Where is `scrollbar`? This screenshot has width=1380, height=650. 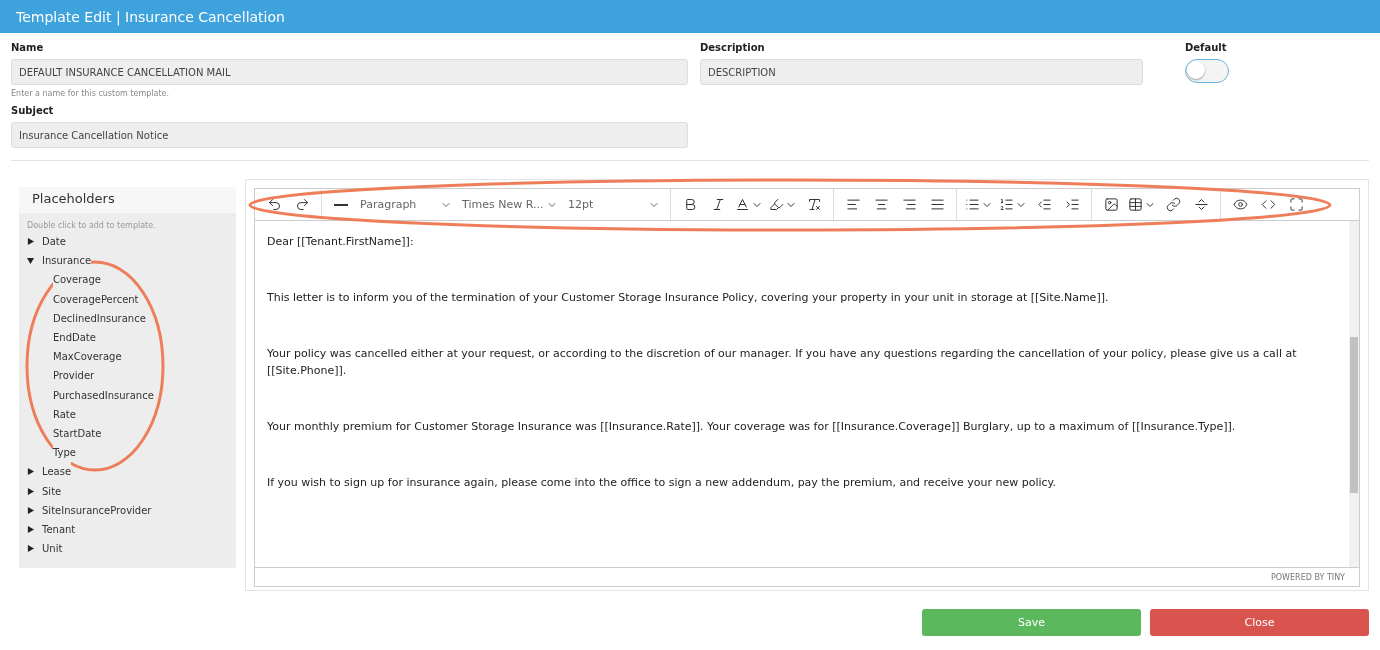
scrollbar is located at coordinates (1354, 394).